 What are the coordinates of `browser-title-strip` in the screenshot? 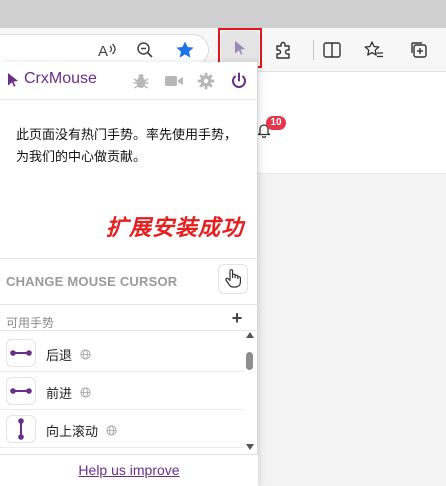 It's located at (223, 14).